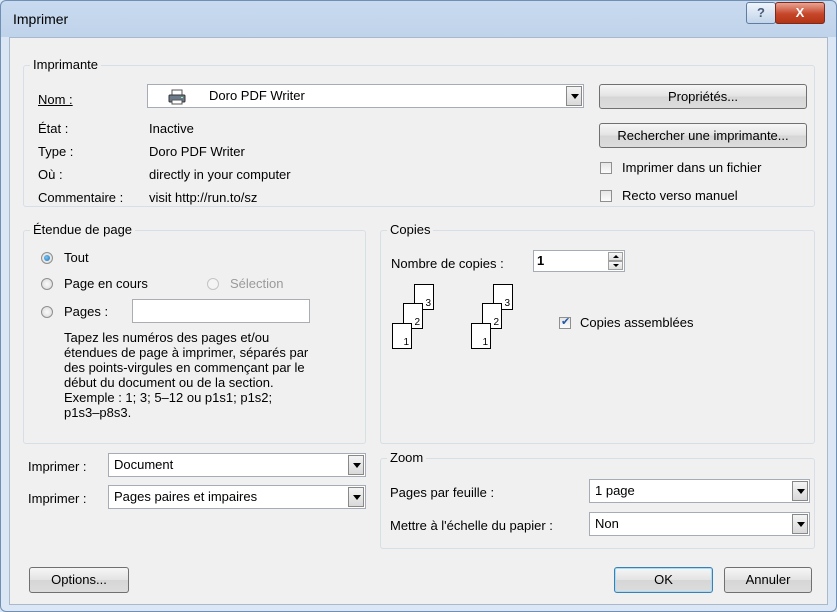 This screenshot has width=837, height=612. Describe the element at coordinates (615, 265) in the screenshot. I see `spin-down-icon` at that location.